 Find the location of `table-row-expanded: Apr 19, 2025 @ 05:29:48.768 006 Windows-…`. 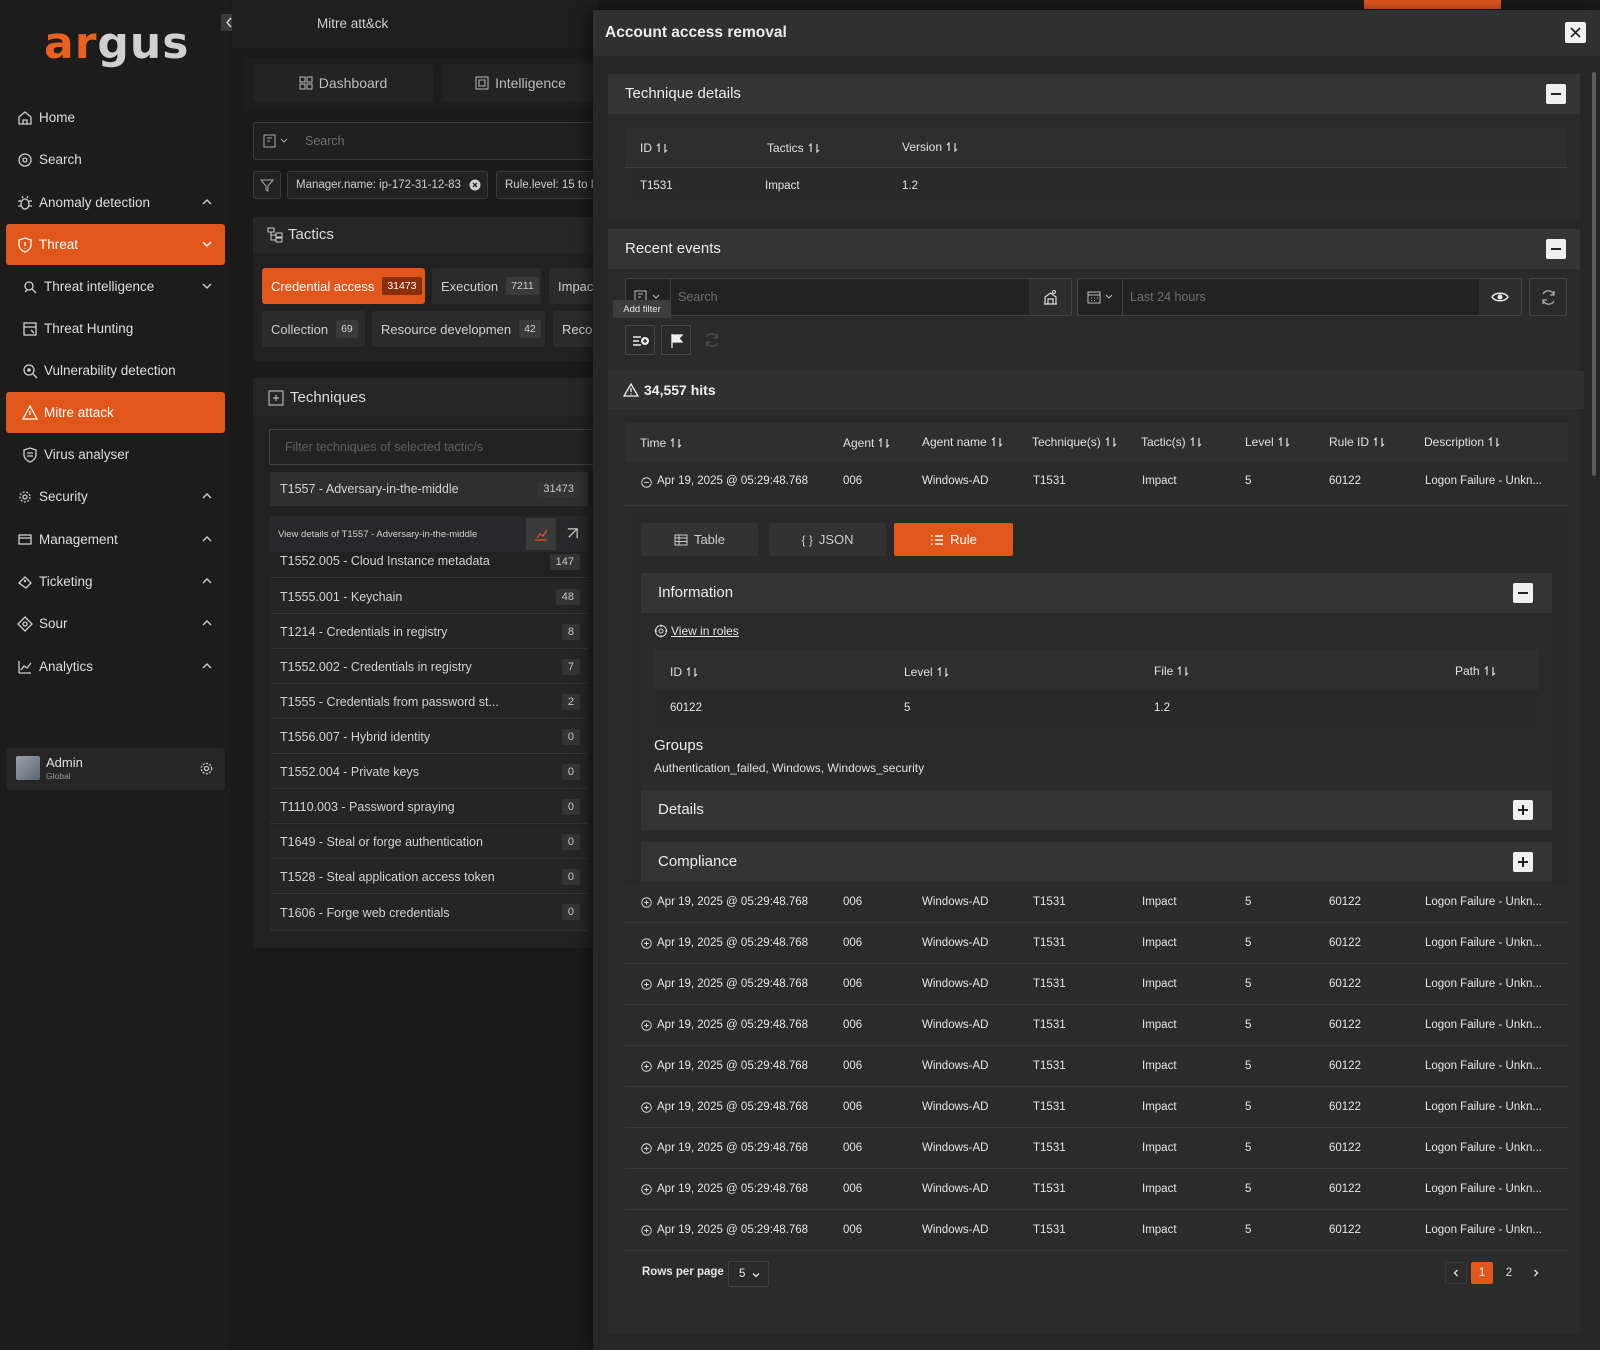

table-row-expanded: Apr 19, 2025 @ 05:29:48.768 006 Windows-… is located at coordinates (1096, 484).